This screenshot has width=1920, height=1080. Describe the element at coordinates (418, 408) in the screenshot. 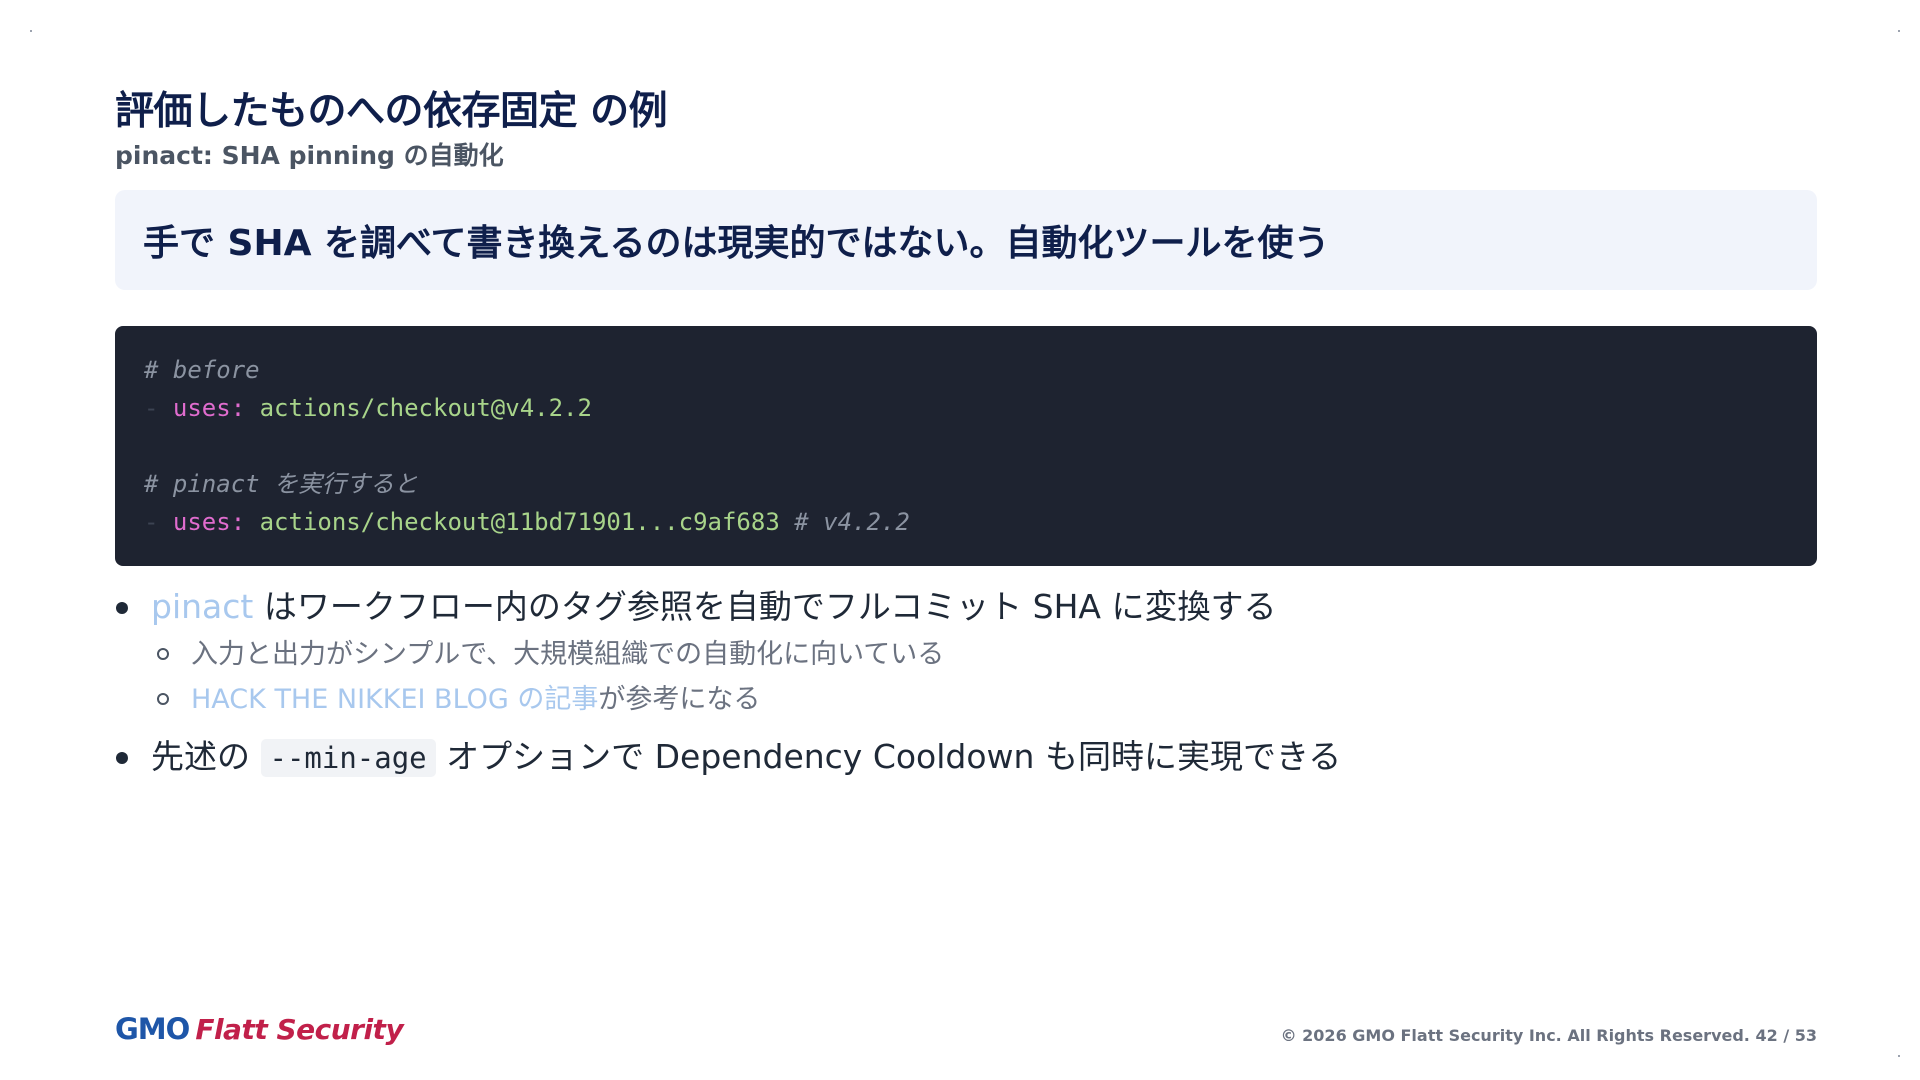

I see `code-value: actions/checkout@v4.2.2` at that location.